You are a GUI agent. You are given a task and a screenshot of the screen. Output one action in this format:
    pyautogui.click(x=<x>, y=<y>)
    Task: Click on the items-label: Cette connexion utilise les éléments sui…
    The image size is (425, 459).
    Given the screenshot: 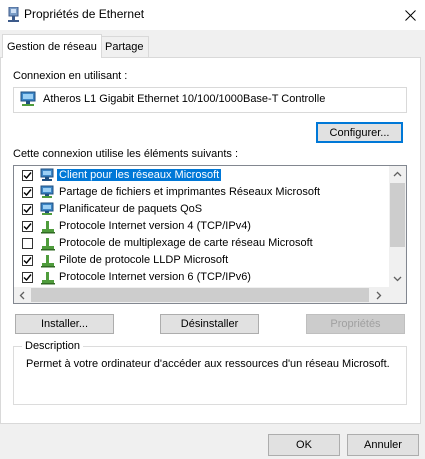 What is the action you would take?
    pyautogui.click(x=126, y=154)
    